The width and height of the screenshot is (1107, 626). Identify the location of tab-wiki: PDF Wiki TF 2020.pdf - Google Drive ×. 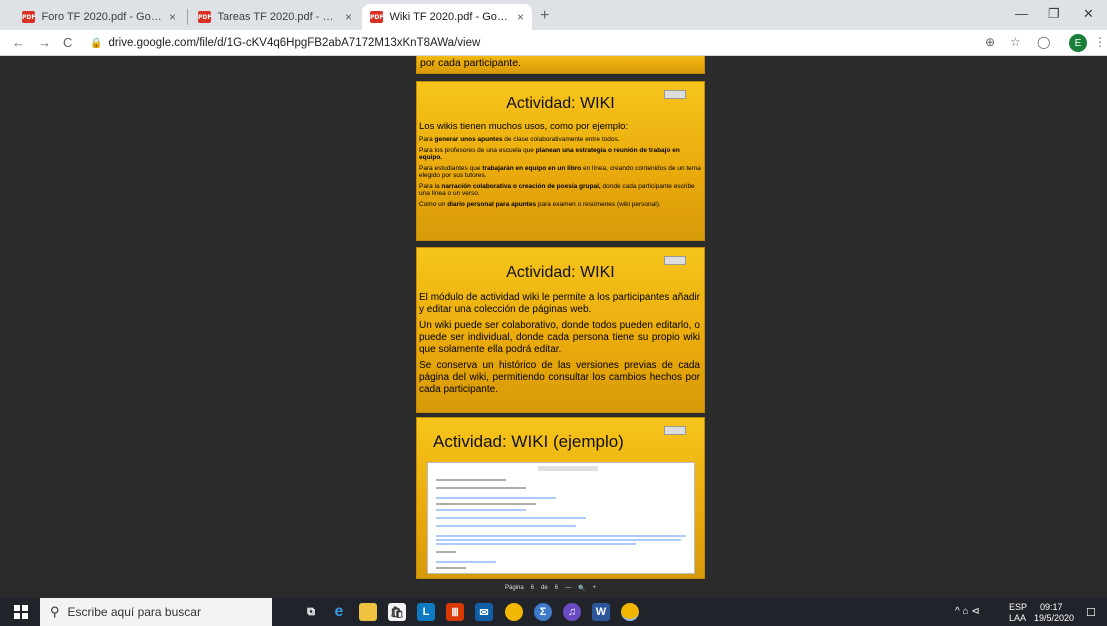
(447, 17).